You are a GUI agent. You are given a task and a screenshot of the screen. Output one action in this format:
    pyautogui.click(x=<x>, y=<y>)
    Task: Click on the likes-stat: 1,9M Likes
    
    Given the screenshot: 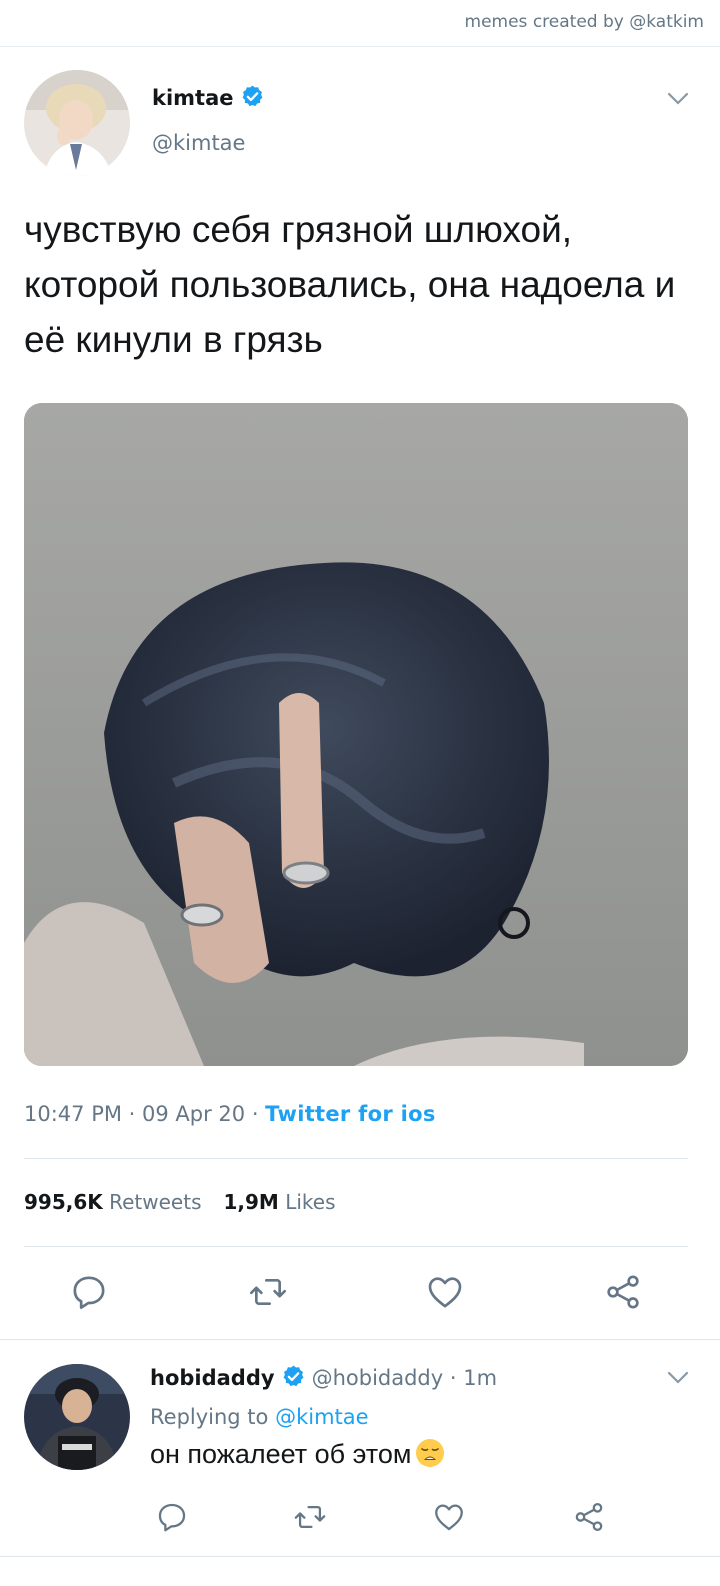 What is the action you would take?
    pyautogui.click(x=280, y=1202)
    